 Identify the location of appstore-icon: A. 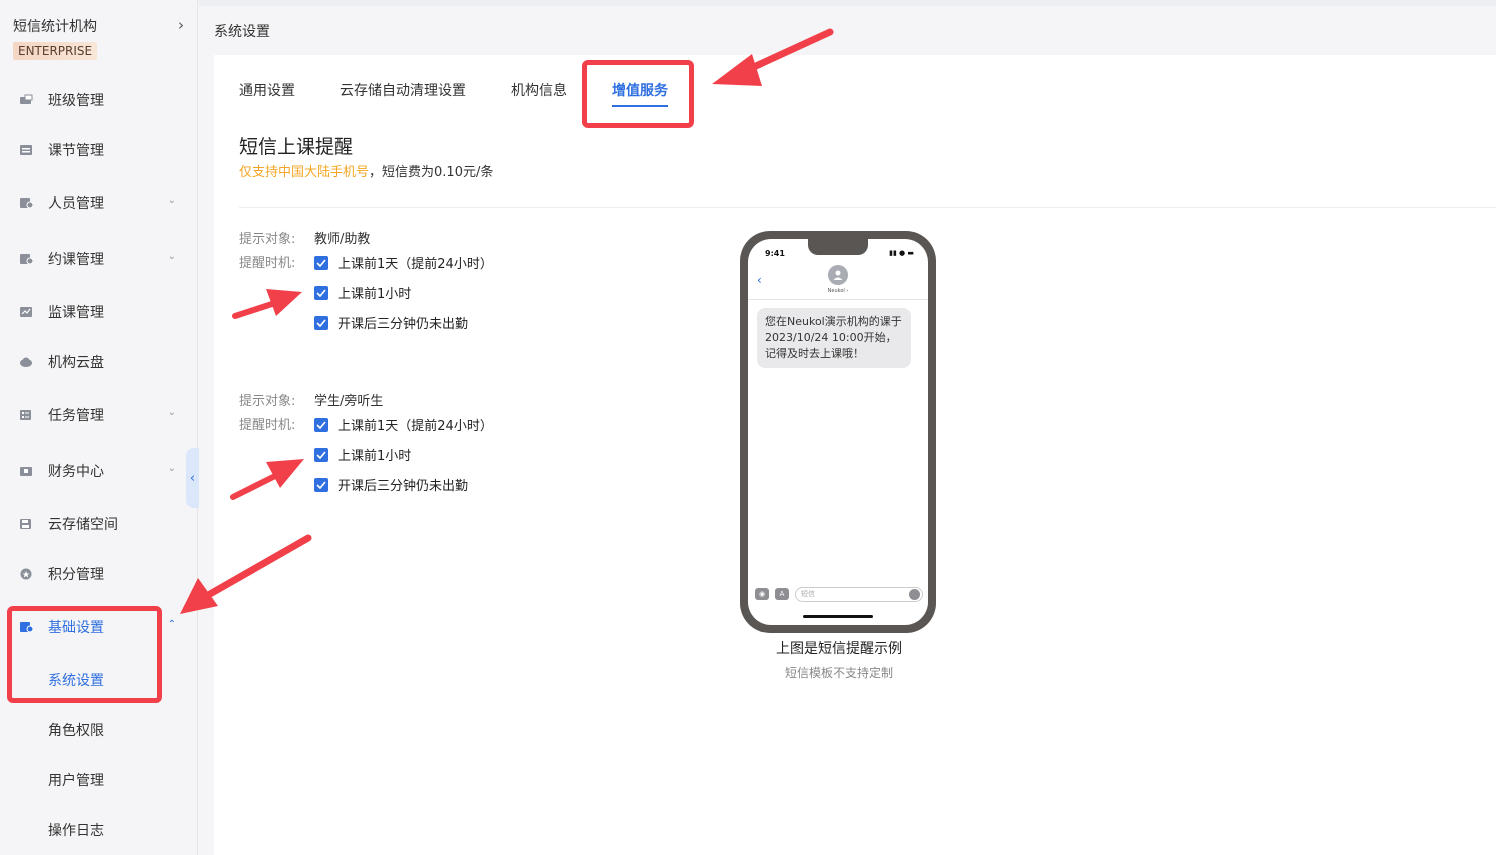
(782, 594).